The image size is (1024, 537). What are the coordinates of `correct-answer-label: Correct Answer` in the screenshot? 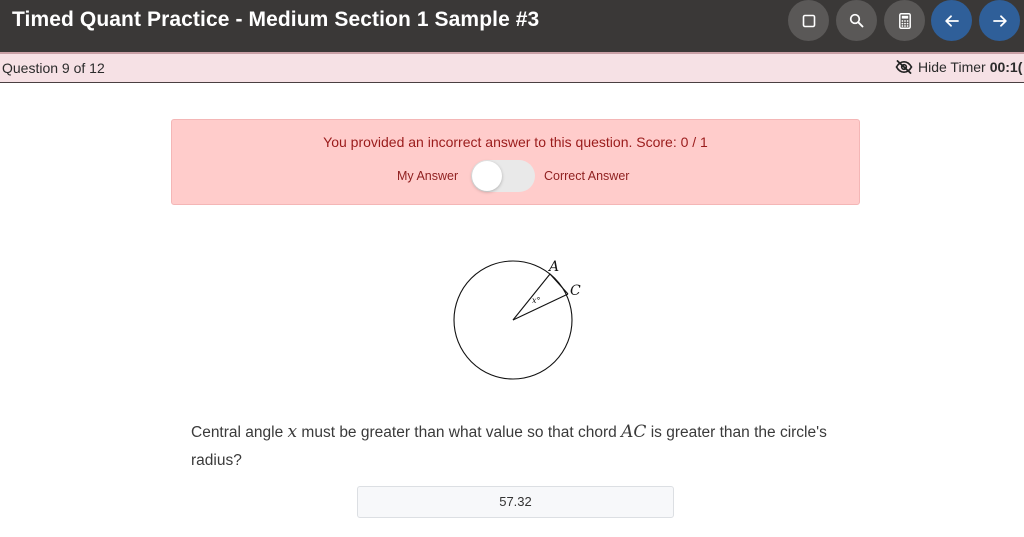 It's located at (586, 176).